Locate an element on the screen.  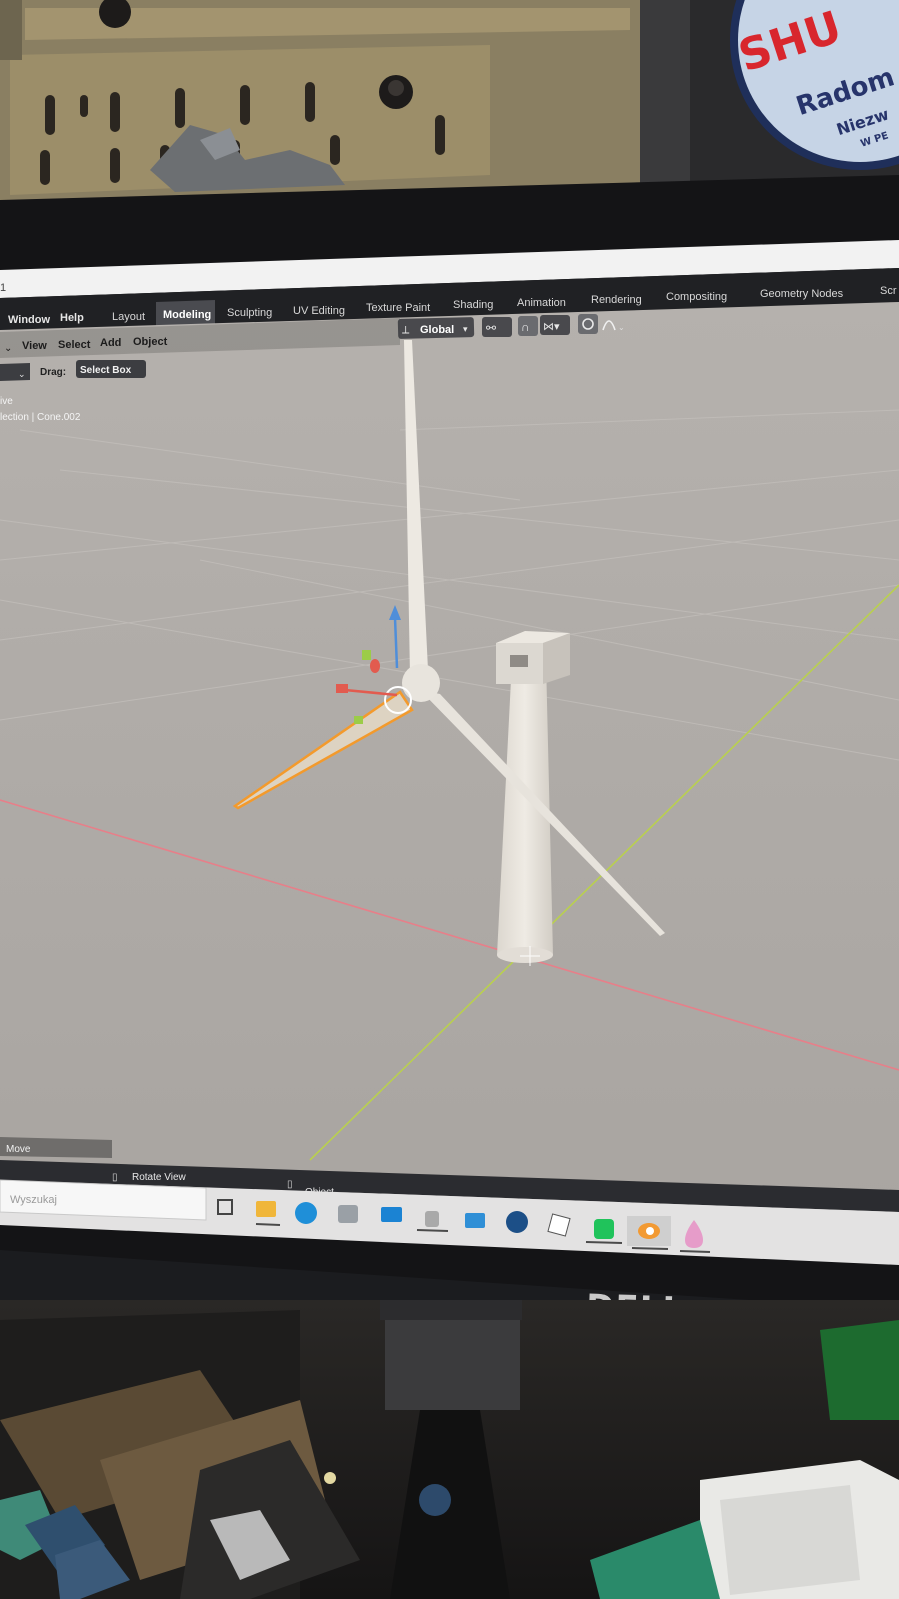
steam-icon is located at coordinates (517, 1222).